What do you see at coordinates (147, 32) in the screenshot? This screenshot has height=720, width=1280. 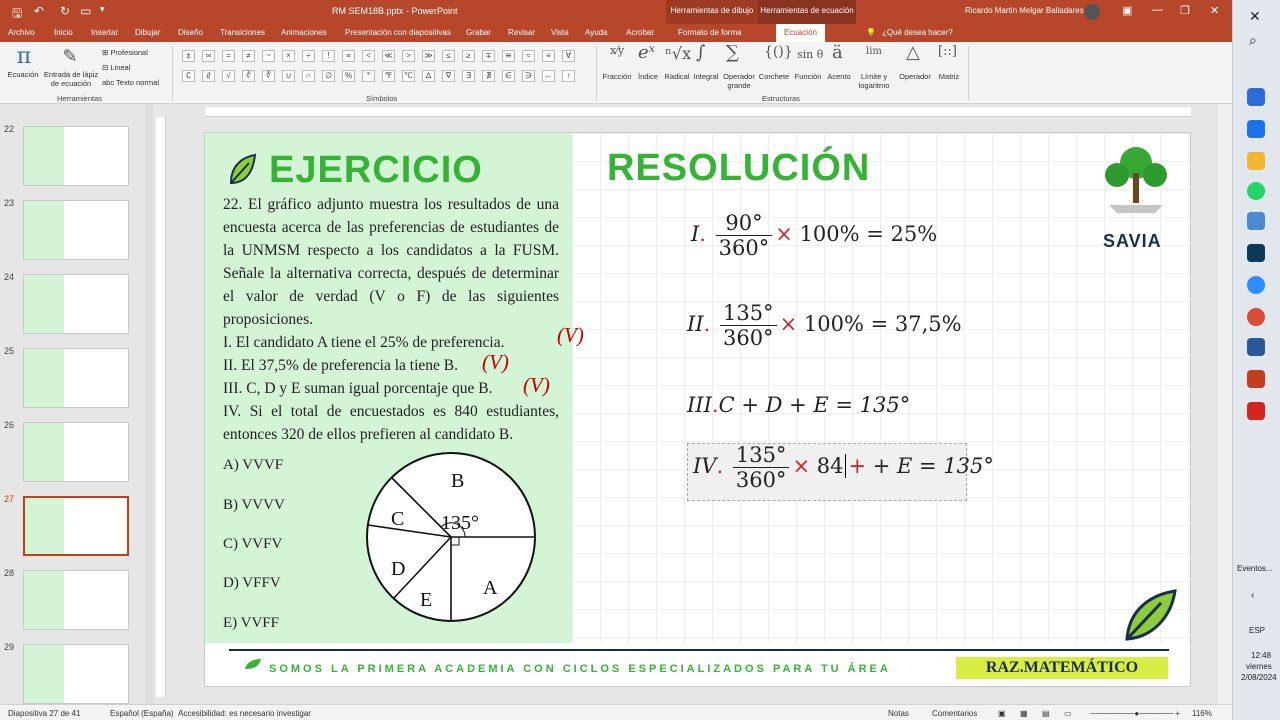 I see `tab-dibujar: Dibujar` at bounding box center [147, 32].